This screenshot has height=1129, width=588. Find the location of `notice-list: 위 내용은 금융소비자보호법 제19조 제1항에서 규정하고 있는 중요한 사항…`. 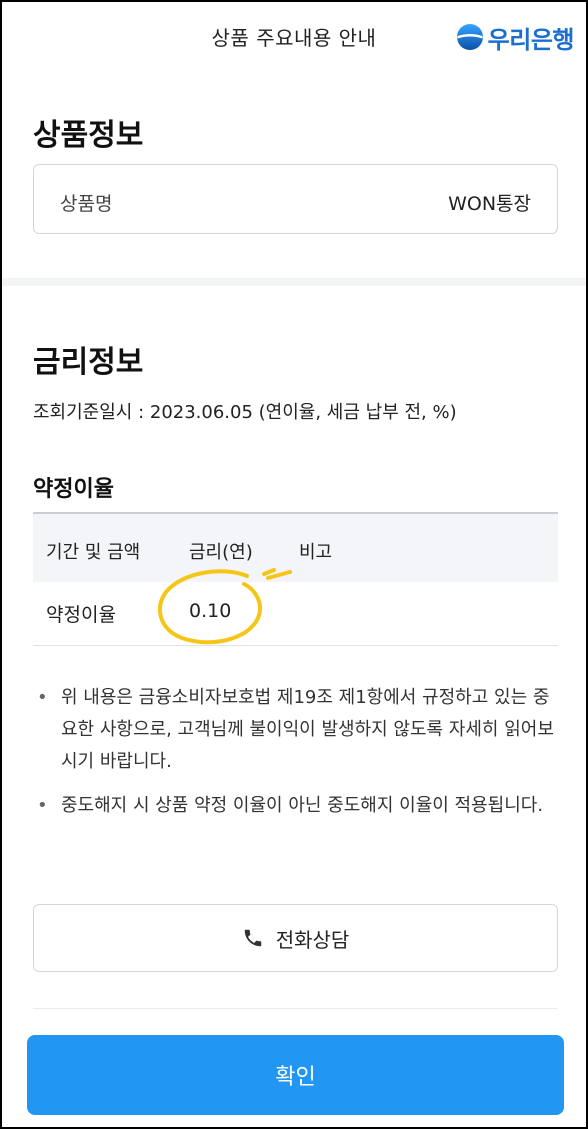

notice-list: 위 내용은 금융소비자보호법 제19조 제1항에서 규정하고 있는 중요한 사항… is located at coordinates (295, 758).